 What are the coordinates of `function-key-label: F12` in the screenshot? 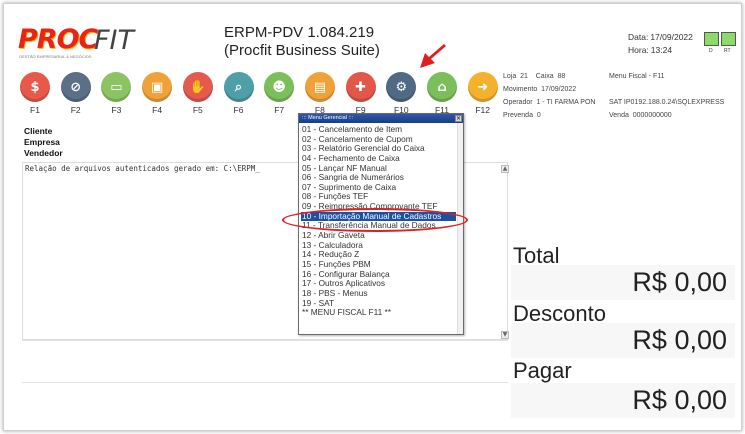 It's located at (483, 110).